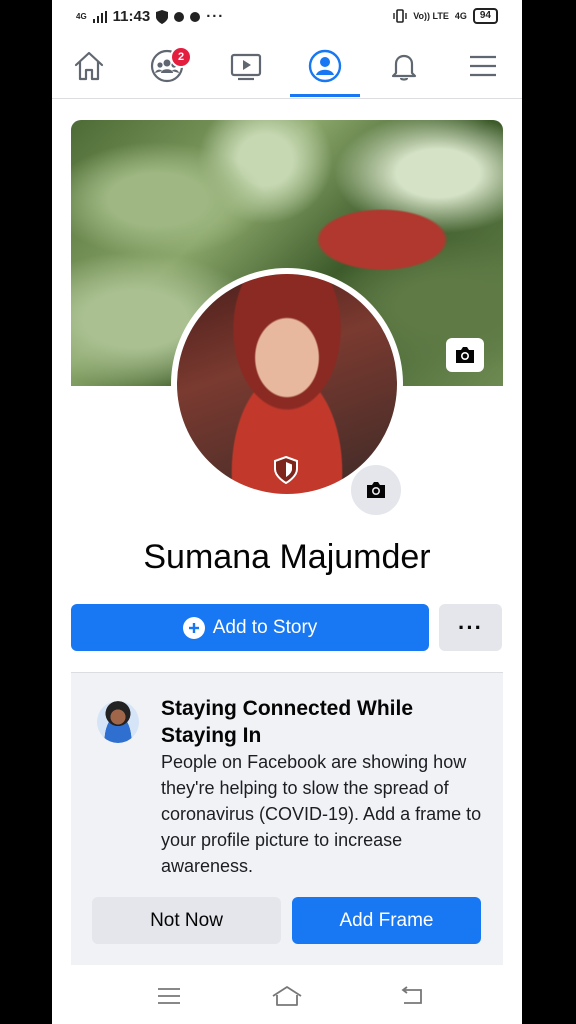 The image size is (576, 1024). What do you see at coordinates (287, 66) in the screenshot?
I see `top-nav-bar: 2` at bounding box center [287, 66].